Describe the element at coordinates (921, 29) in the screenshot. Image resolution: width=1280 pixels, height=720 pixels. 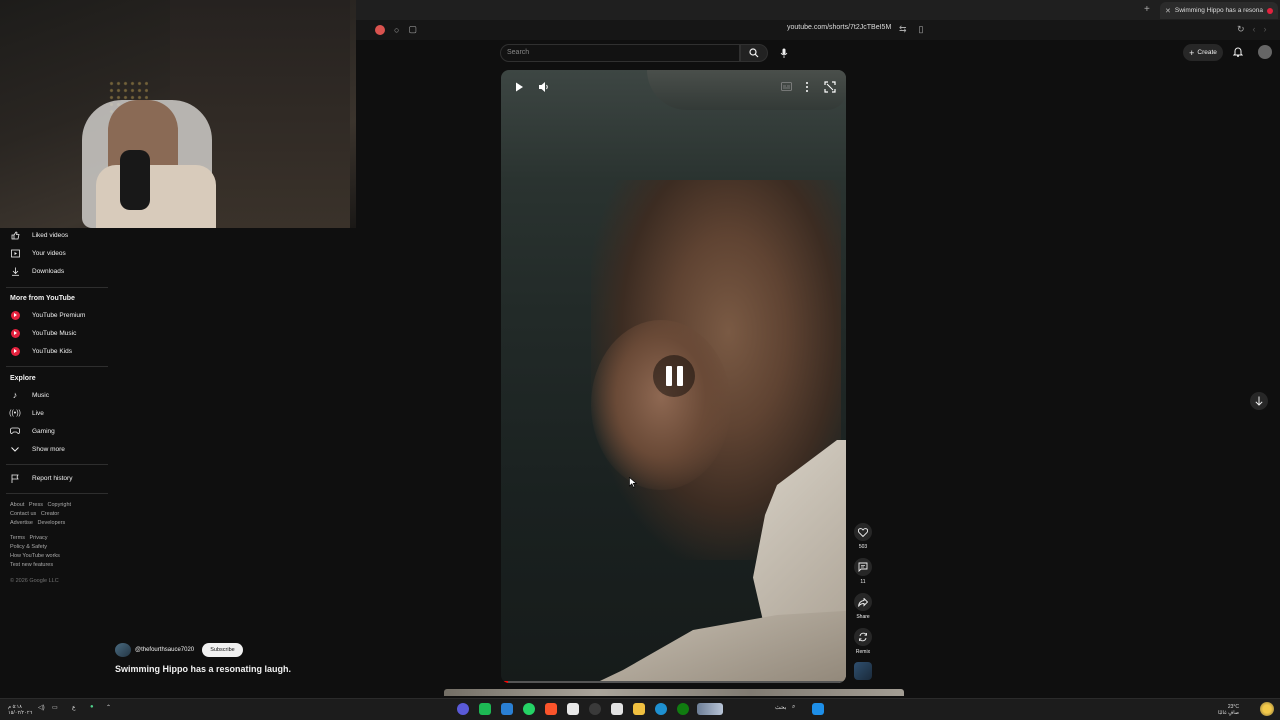
I see `bookmark-icon: ▯` at that location.